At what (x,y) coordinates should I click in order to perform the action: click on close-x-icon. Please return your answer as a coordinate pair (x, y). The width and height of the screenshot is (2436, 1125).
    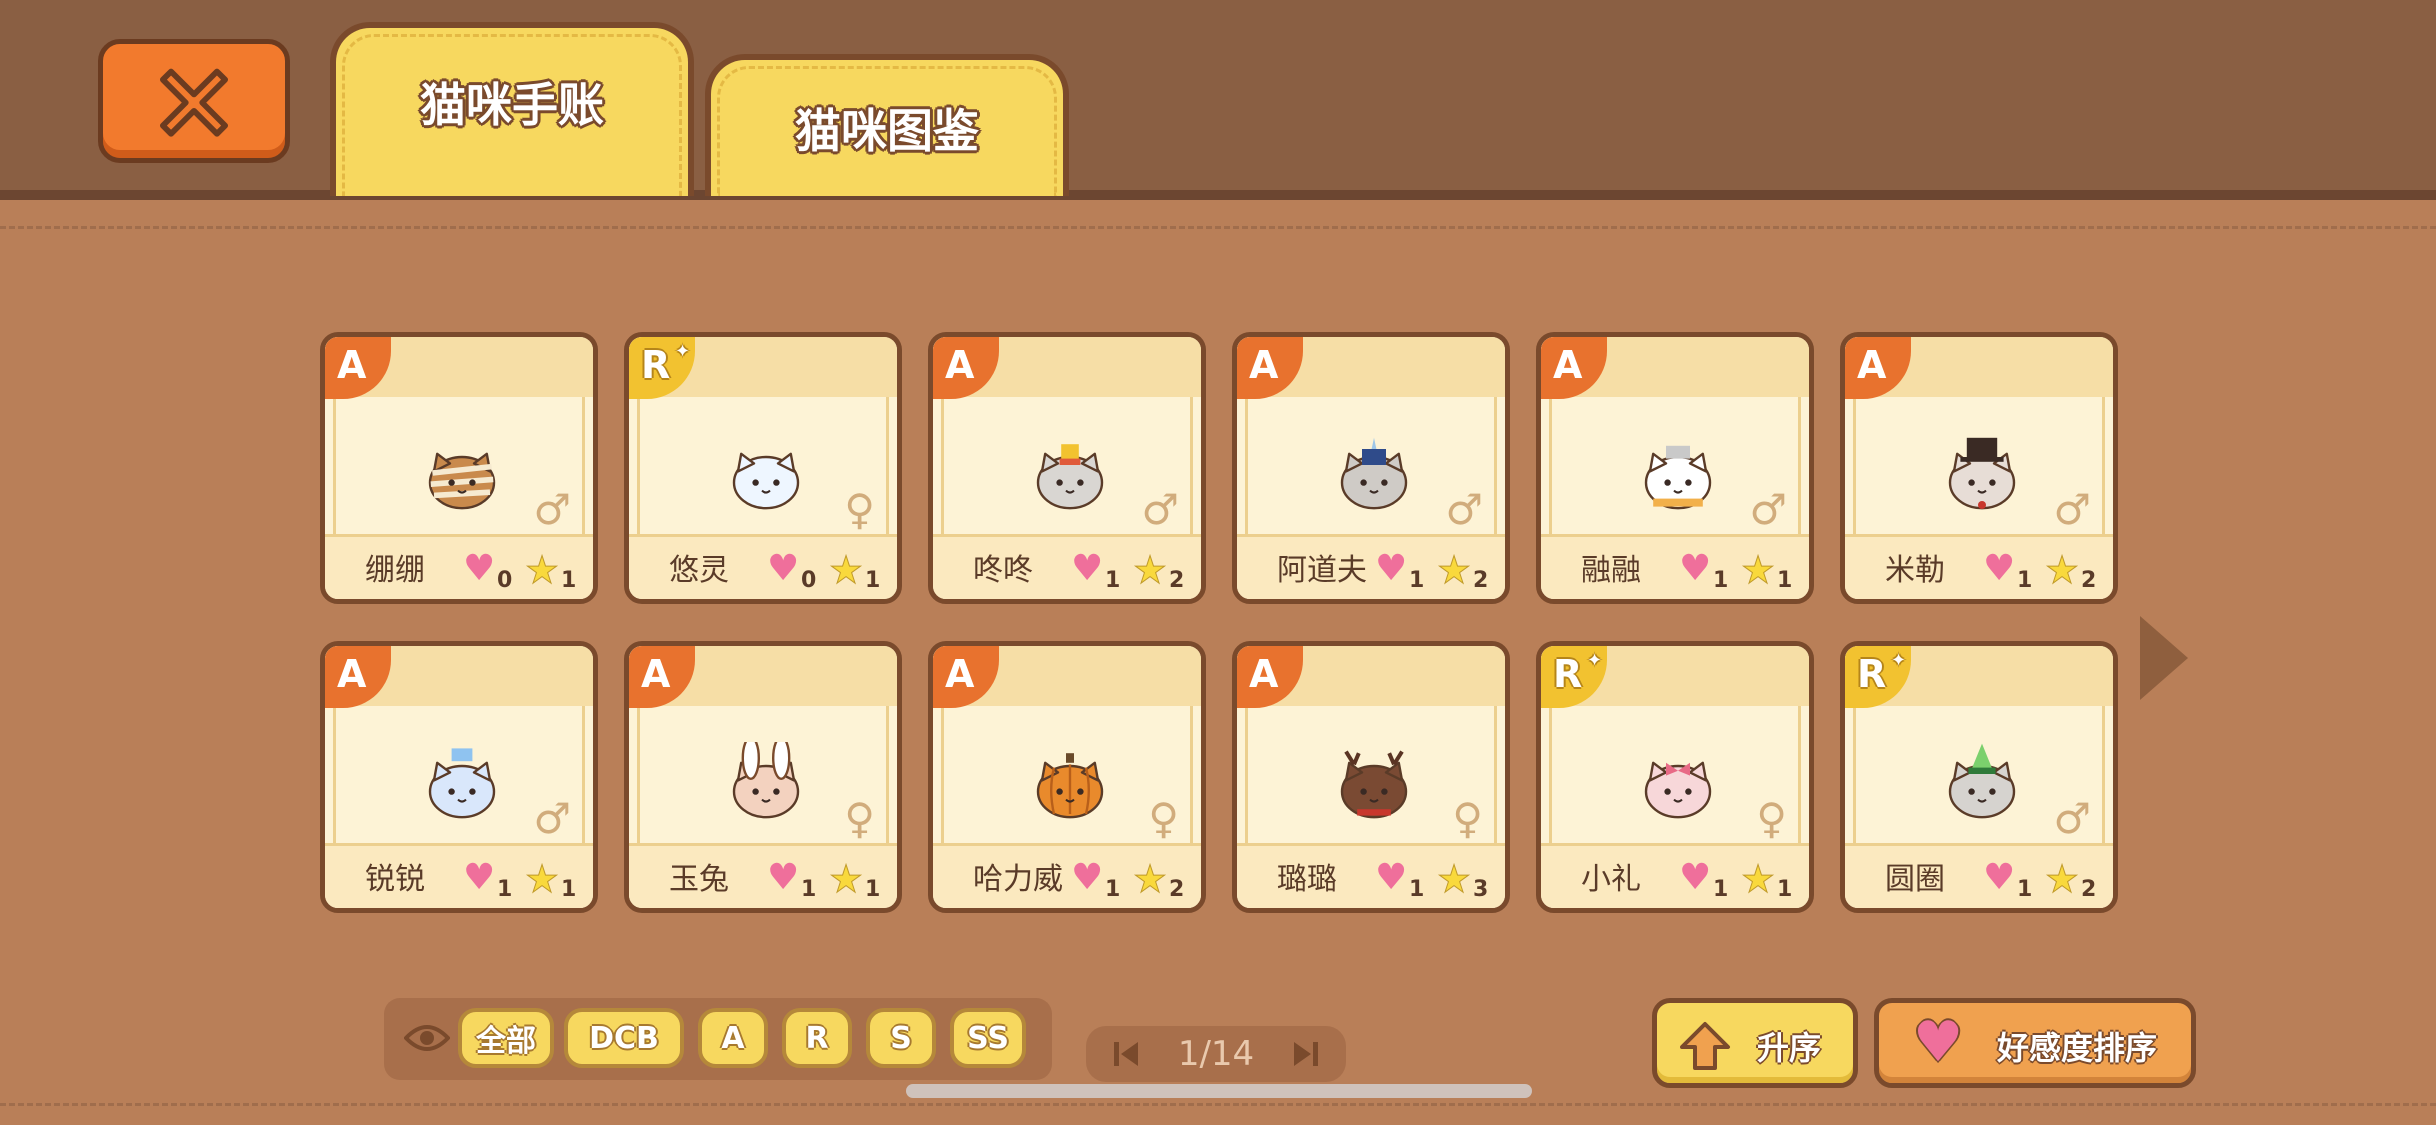
    Looking at the image, I should click on (194, 102).